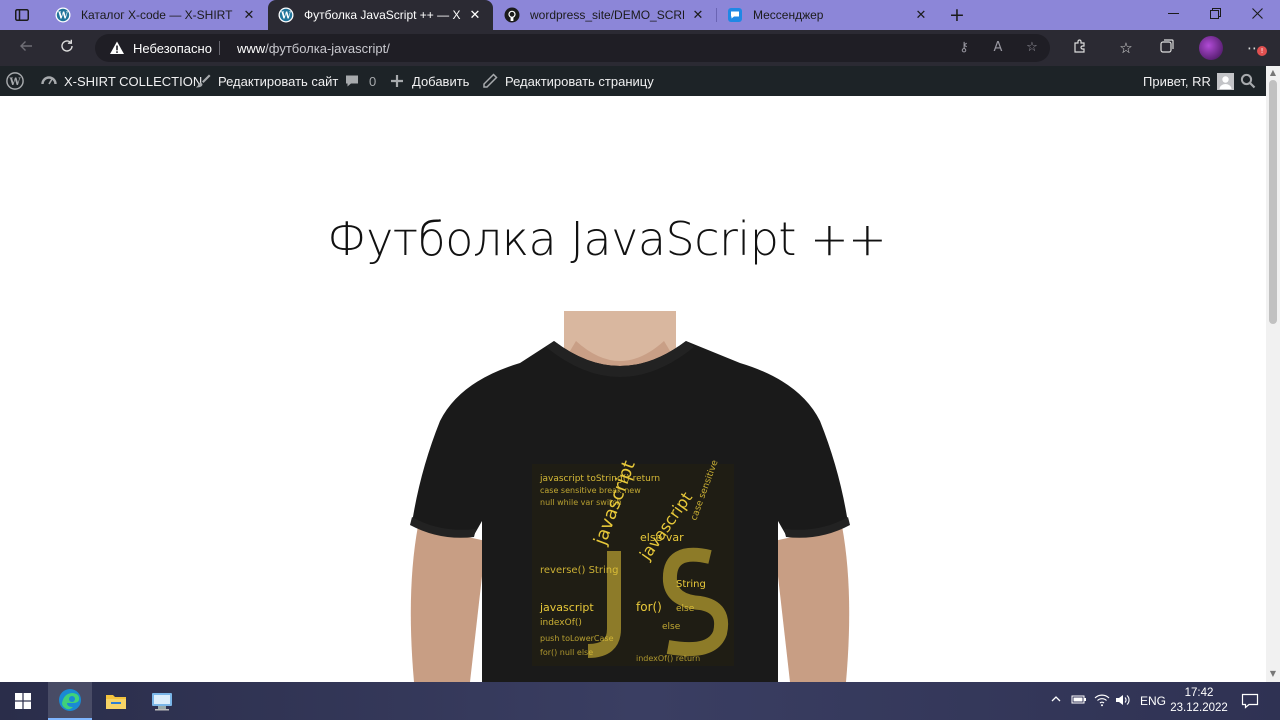 This screenshot has width=1280, height=720. I want to click on arrow-left-icon, so click(26, 46).